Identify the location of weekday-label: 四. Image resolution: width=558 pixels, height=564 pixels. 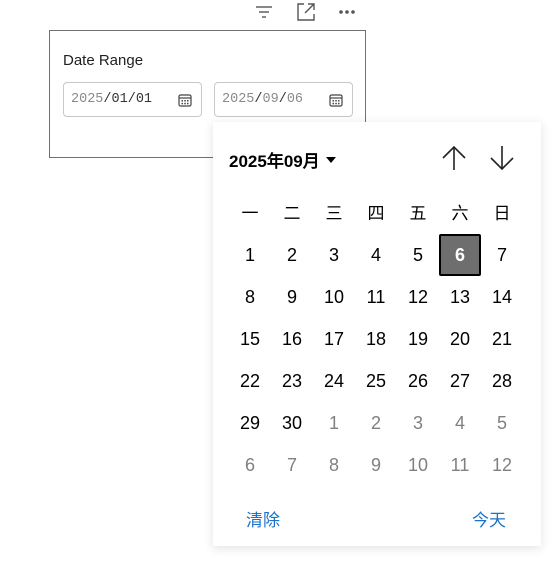
(376, 214).